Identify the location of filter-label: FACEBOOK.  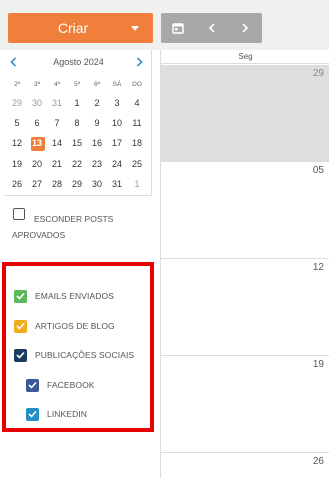
(71, 385).